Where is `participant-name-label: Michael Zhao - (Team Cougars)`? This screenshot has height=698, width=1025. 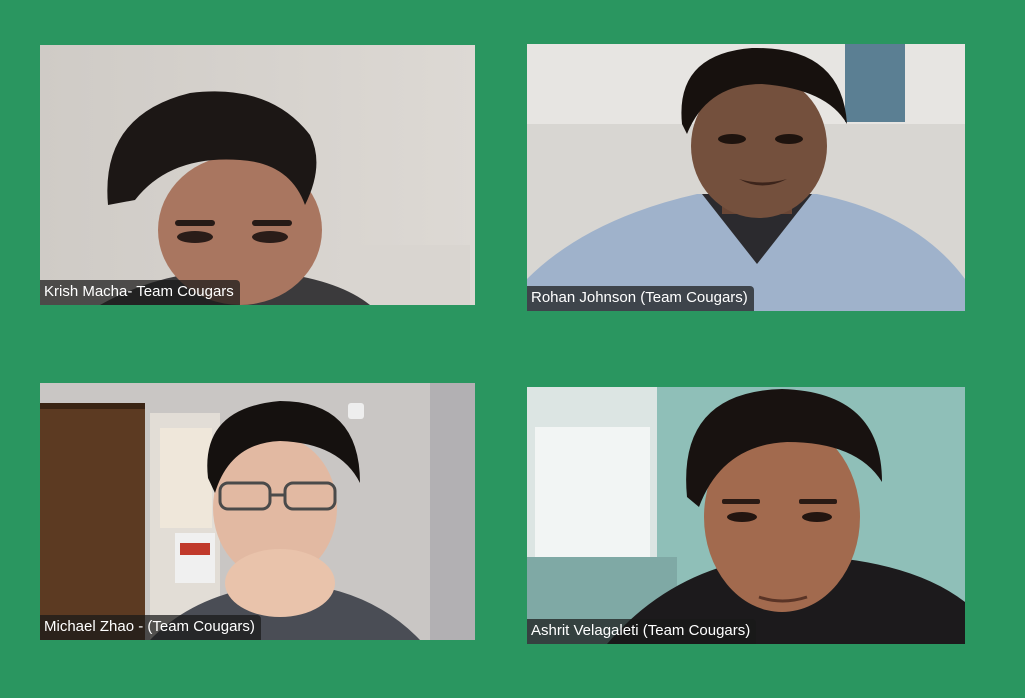 participant-name-label: Michael Zhao - (Team Cougars) is located at coordinates (150, 627).